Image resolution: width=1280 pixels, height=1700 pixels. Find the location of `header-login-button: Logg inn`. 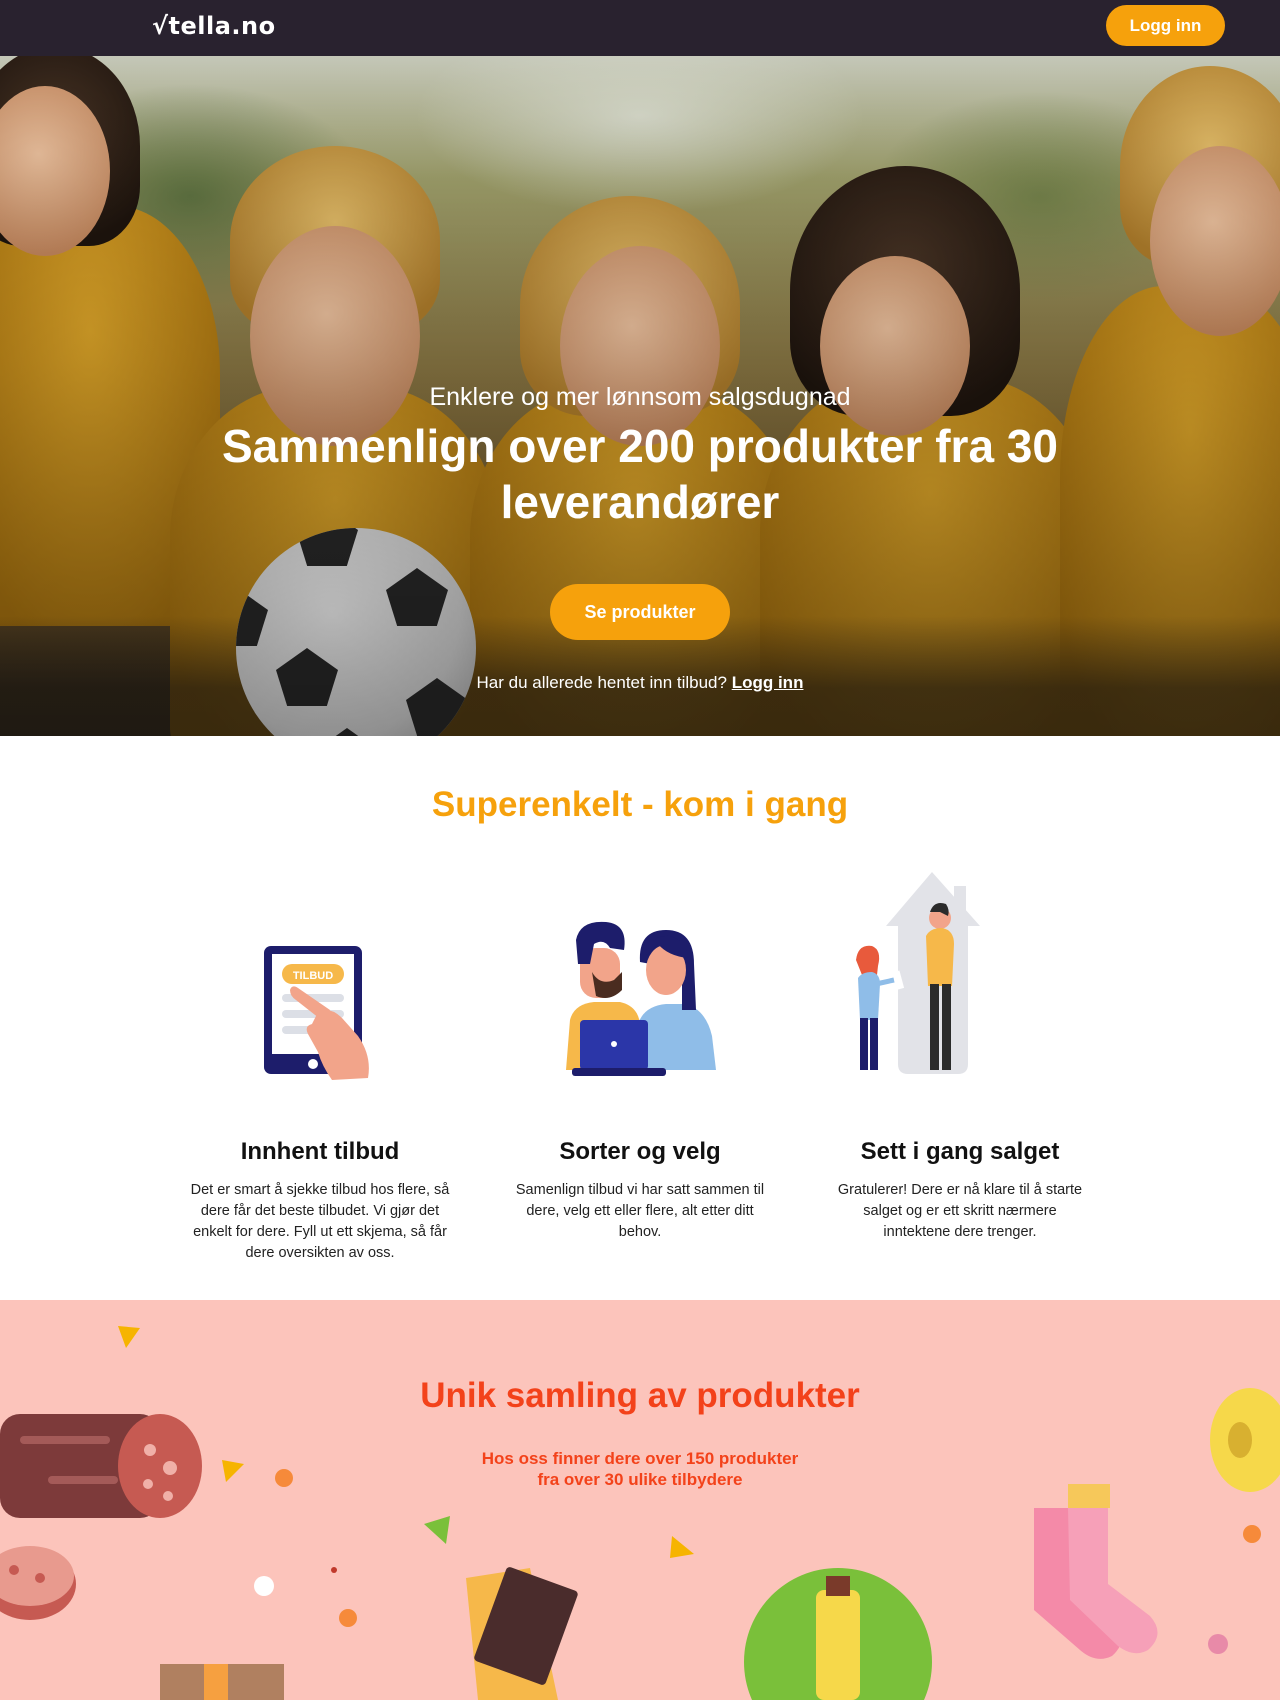

header-login-button: Logg inn is located at coordinates (1165, 25).